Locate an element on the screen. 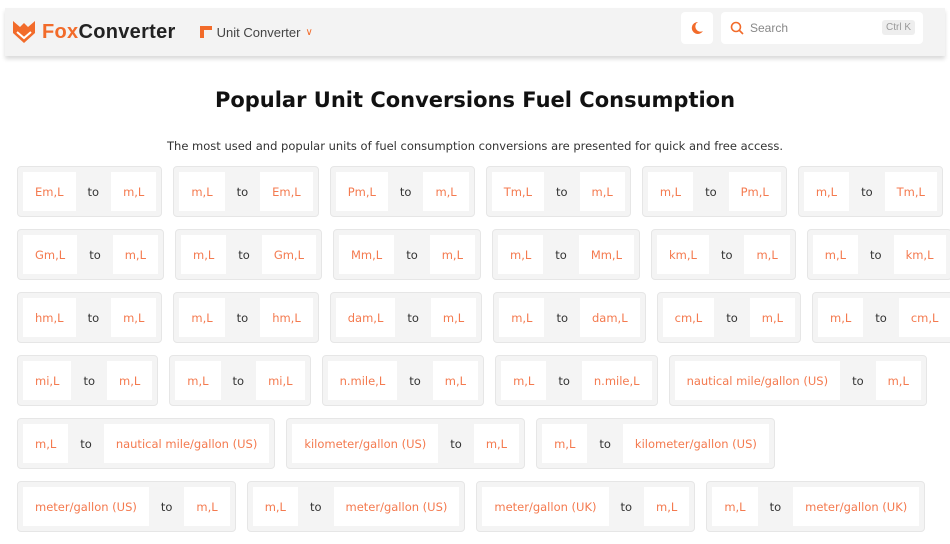 The width and height of the screenshot is (950, 544). moon-icon is located at coordinates (697, 27).